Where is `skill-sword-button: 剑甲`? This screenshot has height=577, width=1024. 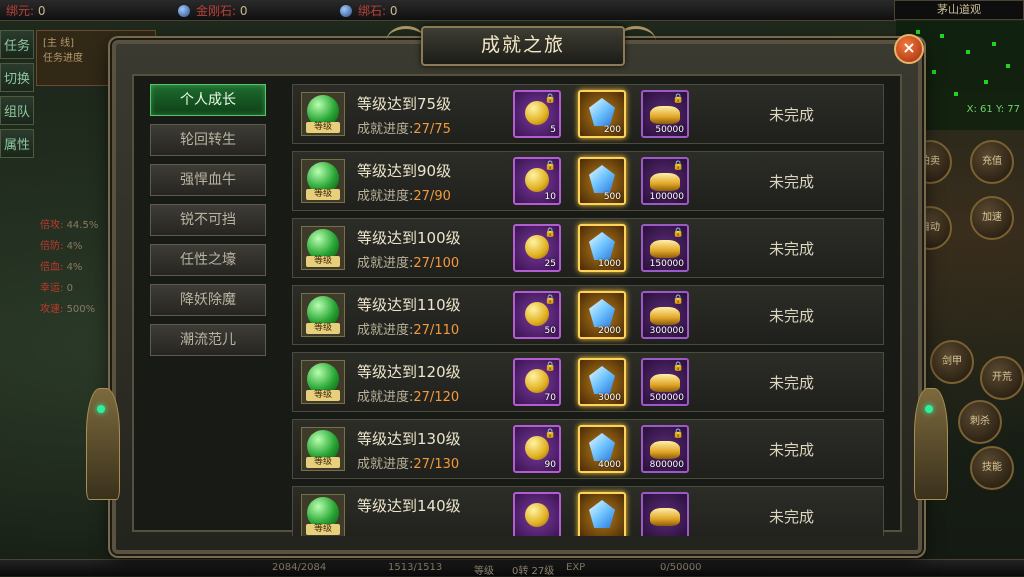 skill-sword-button: 剑甲 is located at coordinates (952, 362).